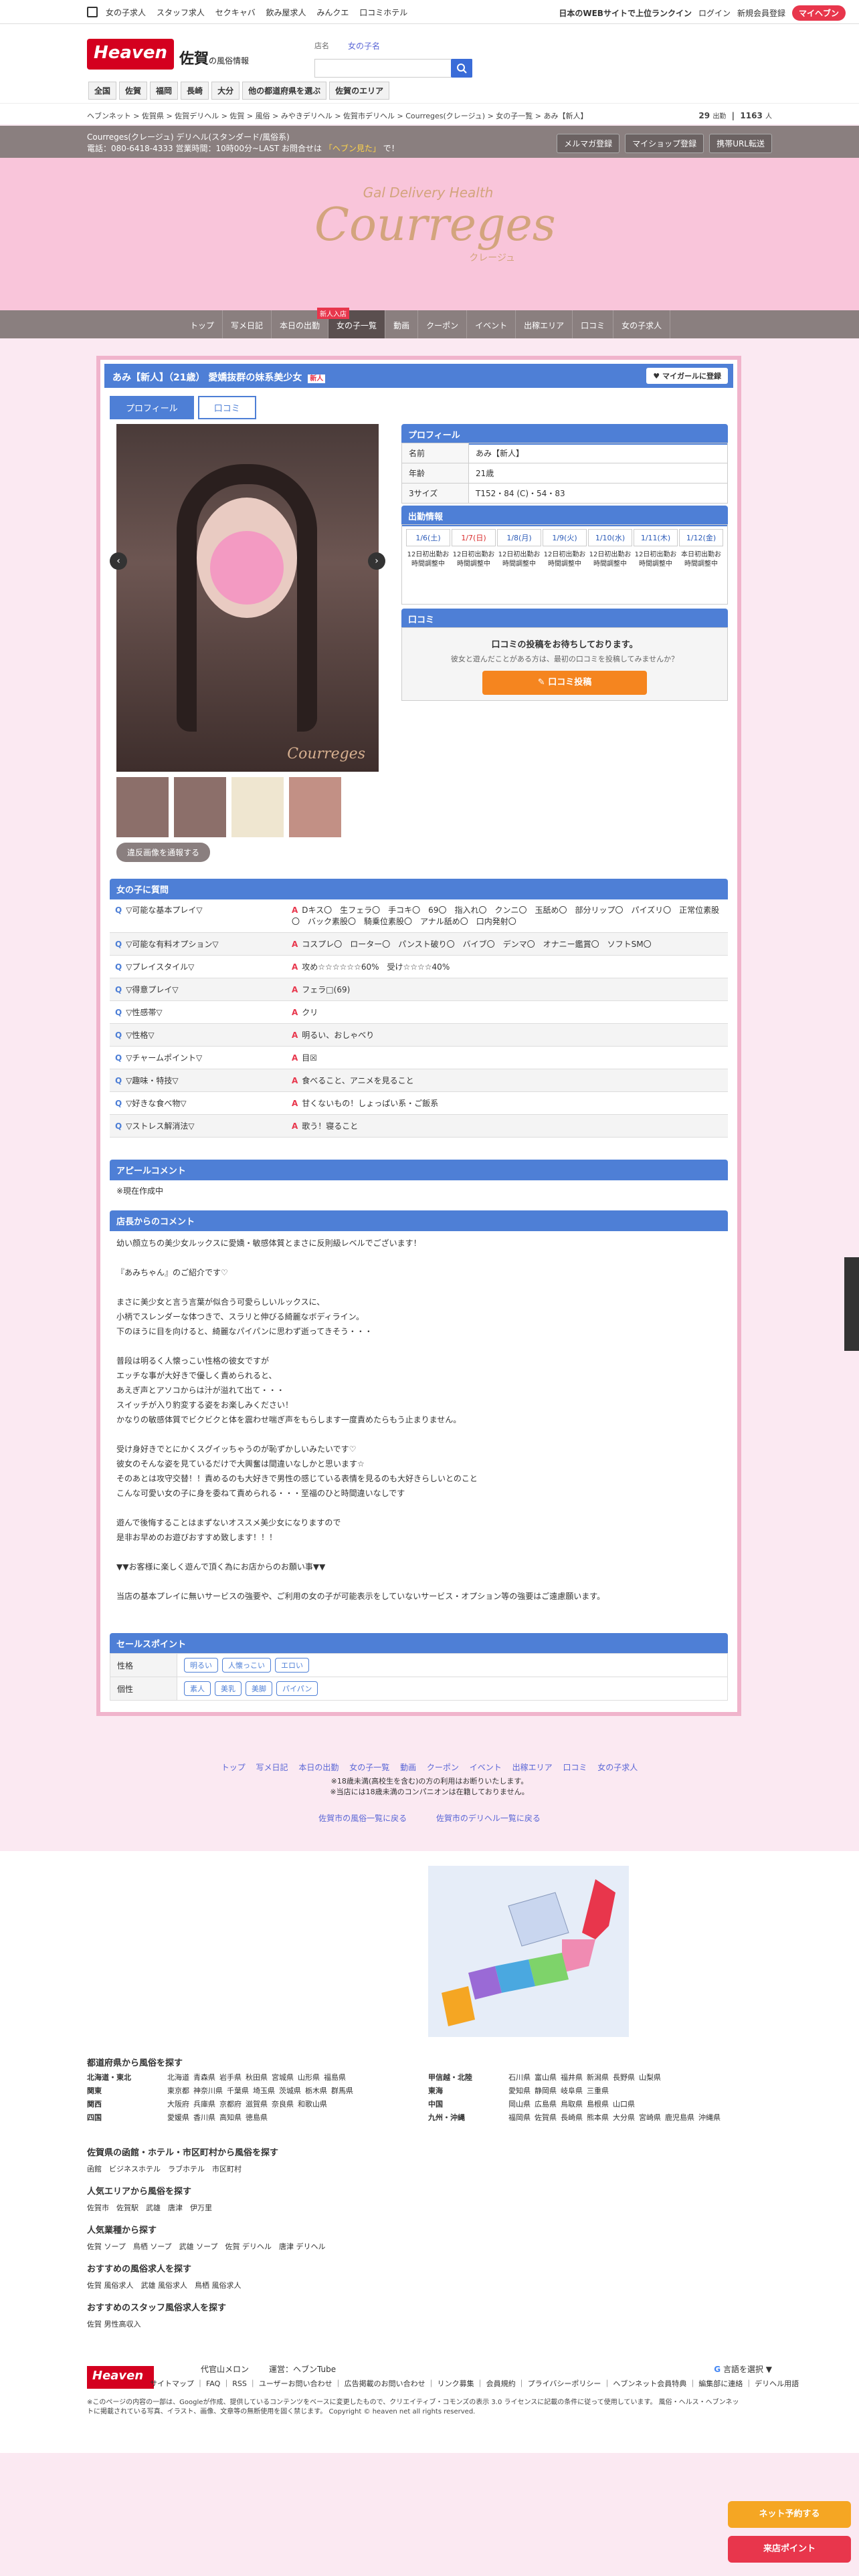  Describe the element at coordinates (204, 2104) in the screenshot. I see `pref-link: 兵庫県` at that location.